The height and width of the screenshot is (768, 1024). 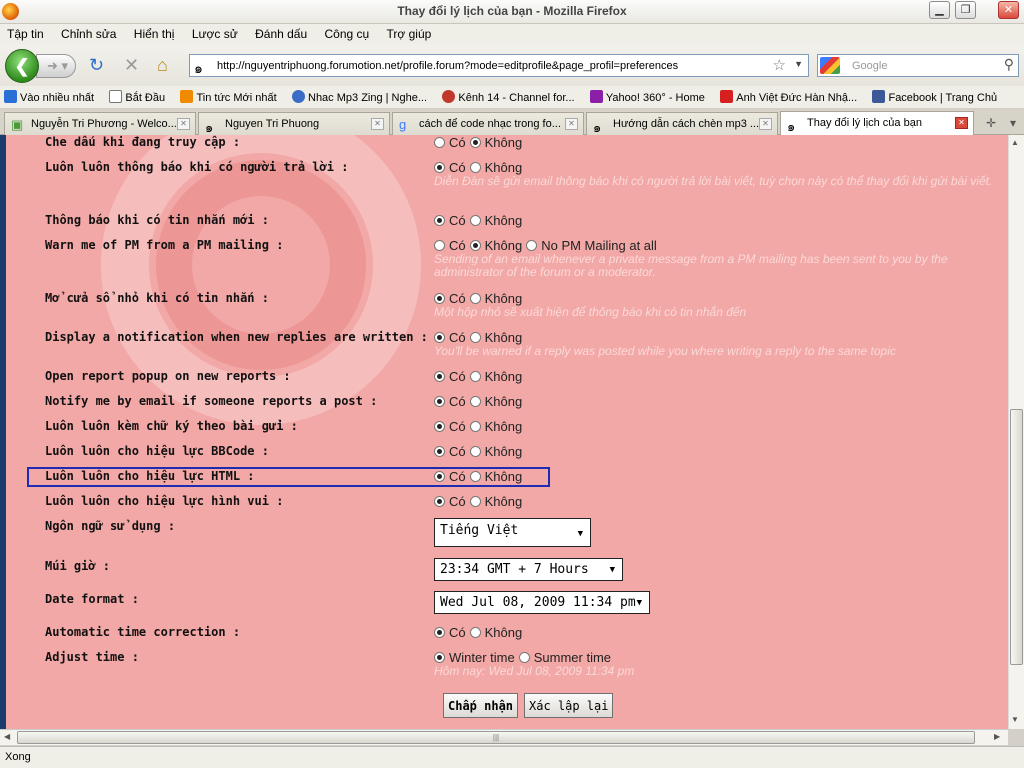 I want to click on url-dropdown-icon: ▼, so click(x=798, y=64).